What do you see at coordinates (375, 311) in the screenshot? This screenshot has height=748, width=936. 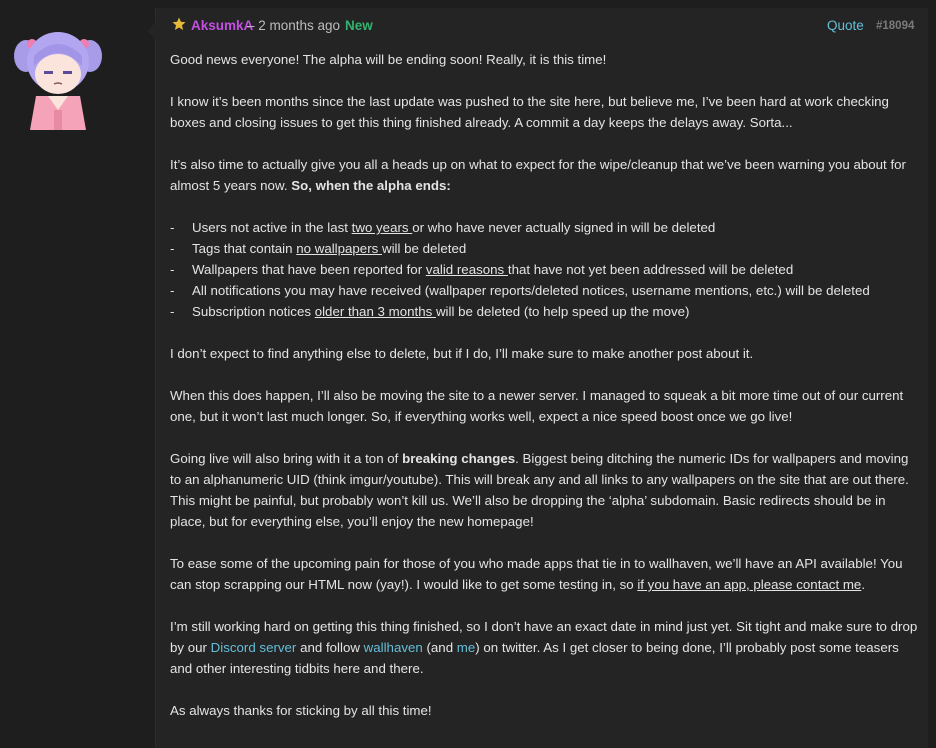 I see `underlined-text: older than 3 months` at bounding box center [375, 311].